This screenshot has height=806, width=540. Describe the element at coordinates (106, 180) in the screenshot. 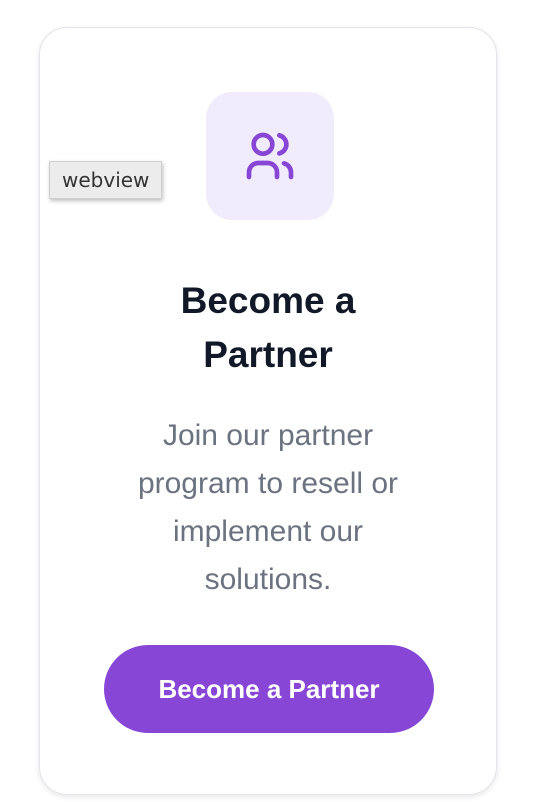

I see `webview-tooltip: webview` at that location.